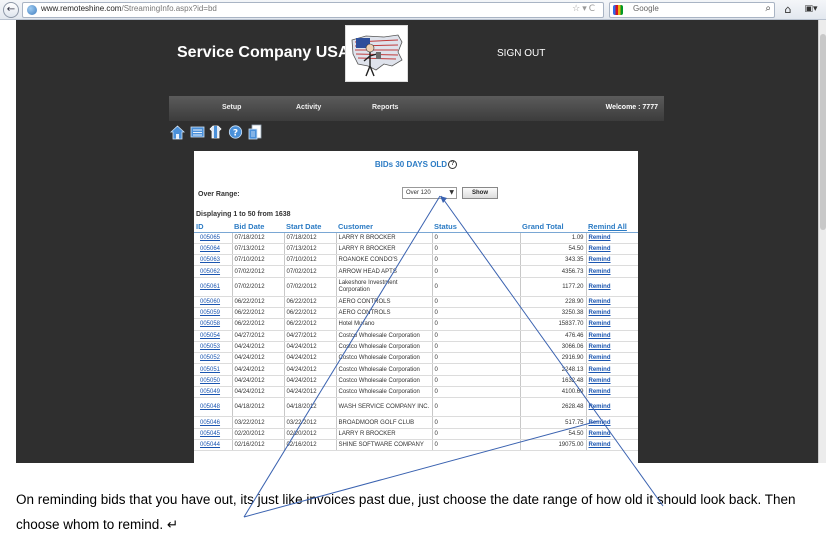 The image size is (826, 537). What do you see at coordinates (822, 241) in the screenshot?
I see `page-scrollbar` at bounding box center [822, 241].